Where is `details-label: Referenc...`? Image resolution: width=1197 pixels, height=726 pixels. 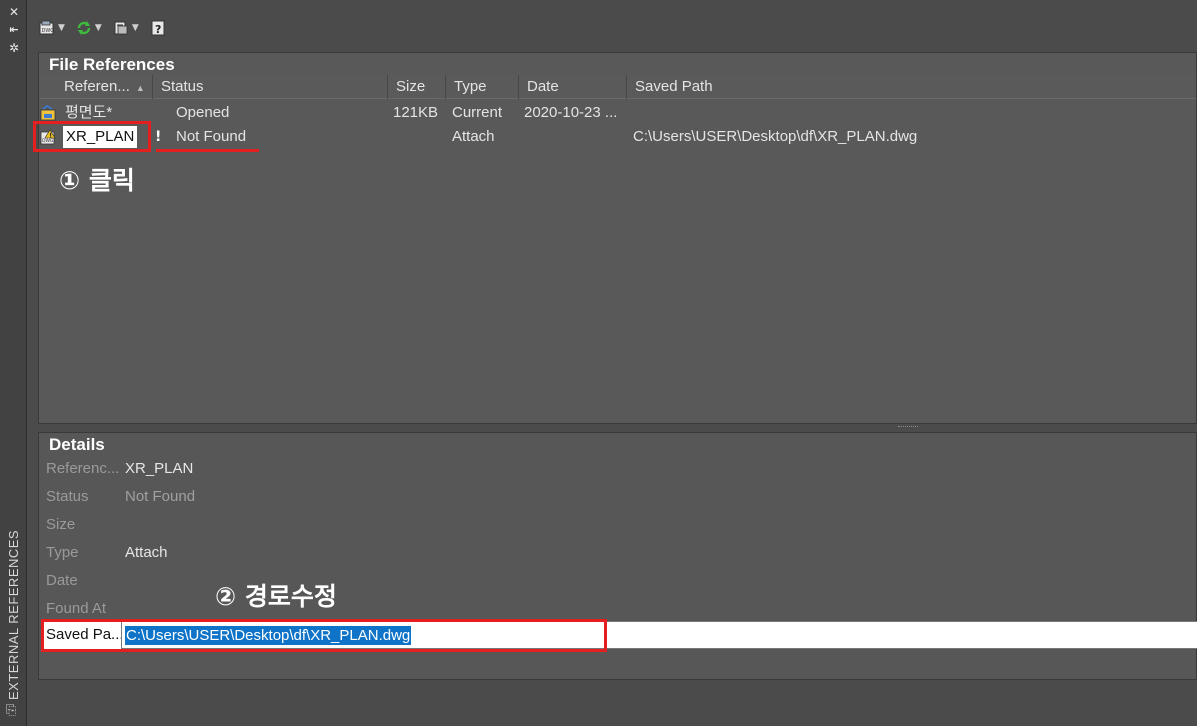 details-label: Referenc... is located at coordinates (83, 468).